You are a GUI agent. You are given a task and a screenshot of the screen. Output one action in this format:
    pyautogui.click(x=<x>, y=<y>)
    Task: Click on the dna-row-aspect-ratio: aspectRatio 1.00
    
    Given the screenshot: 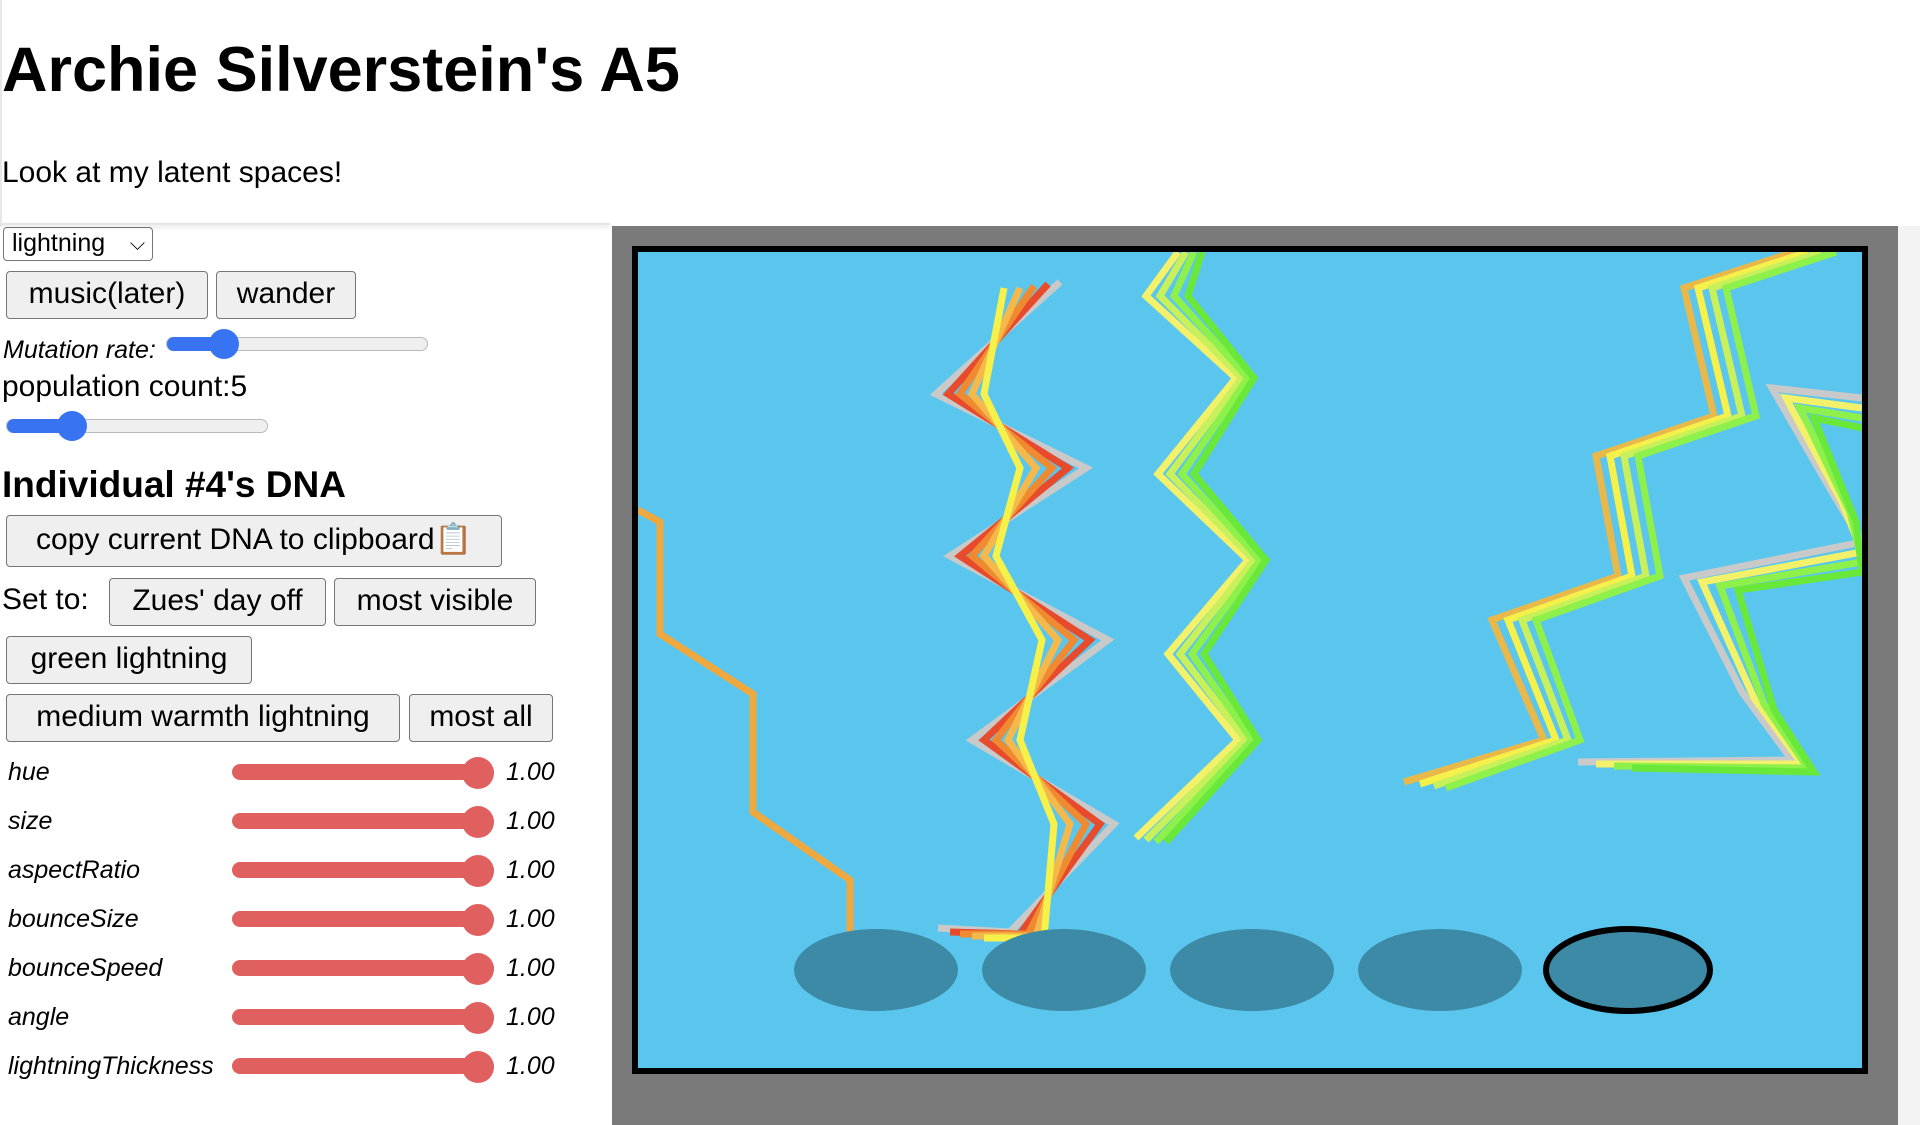 What is the action you would take?
    pyautogui.click(x=300, y=870)
    